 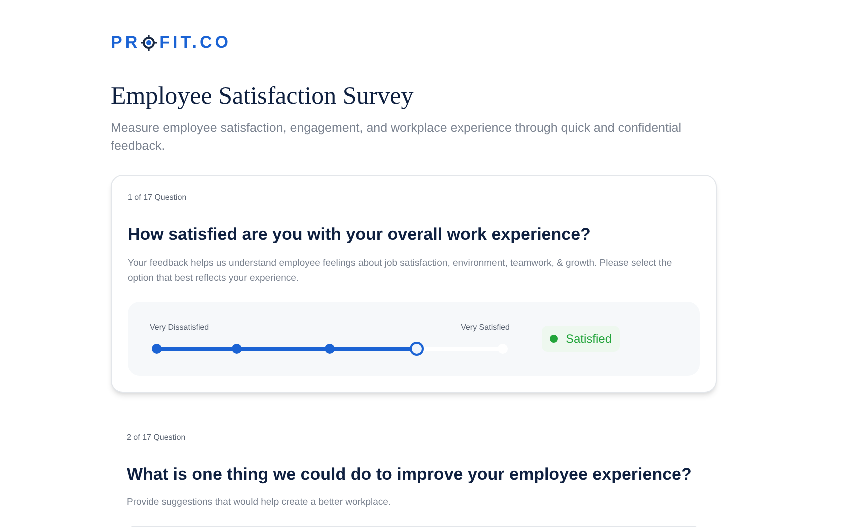 I want to click on question-description: Provide suggestions that would help create a better workplace., so click(x=259, y=503).